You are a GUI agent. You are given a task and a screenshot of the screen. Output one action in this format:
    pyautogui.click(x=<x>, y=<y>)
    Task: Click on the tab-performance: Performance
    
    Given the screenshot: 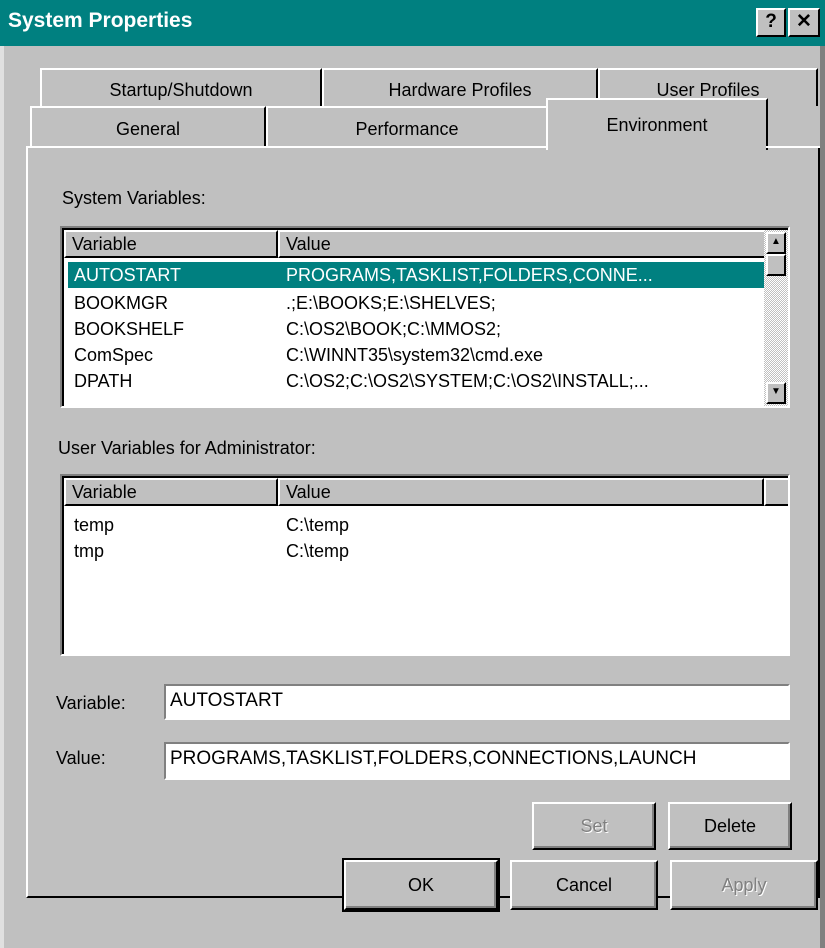 What is the action you would take?
    pyautogui.click(x=407, y=126)
    